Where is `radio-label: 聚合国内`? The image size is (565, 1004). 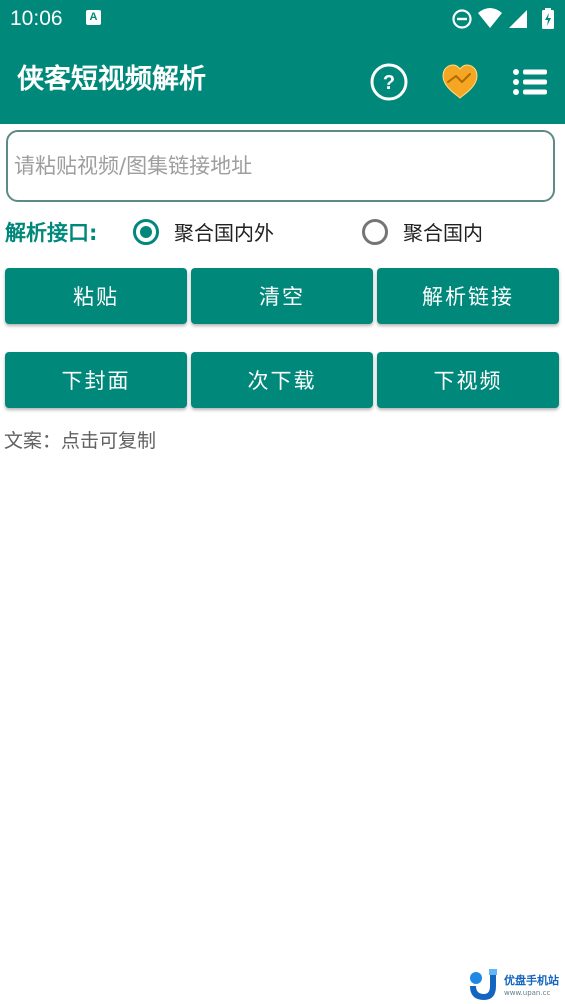
radio-label: 聚合国内 is located at coordinates (443, 233).